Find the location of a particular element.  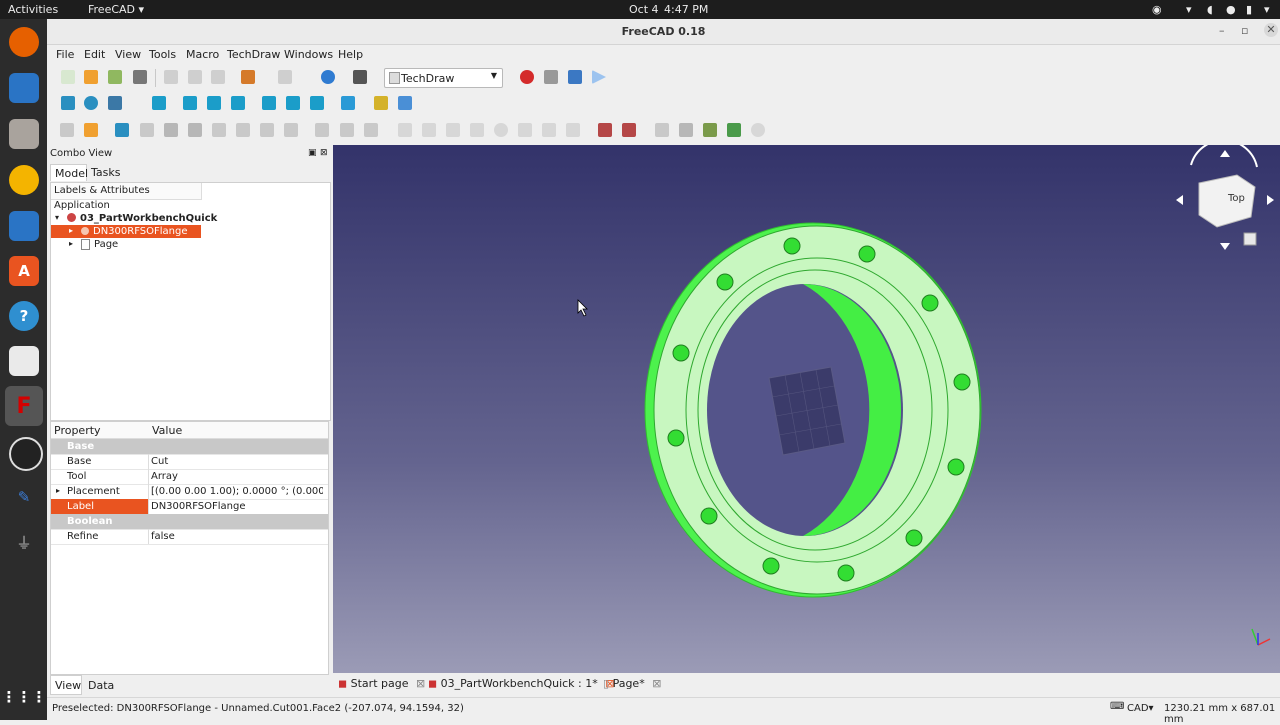

app-menu: FreeCAD ▾ is located at coordinates (116, 9).